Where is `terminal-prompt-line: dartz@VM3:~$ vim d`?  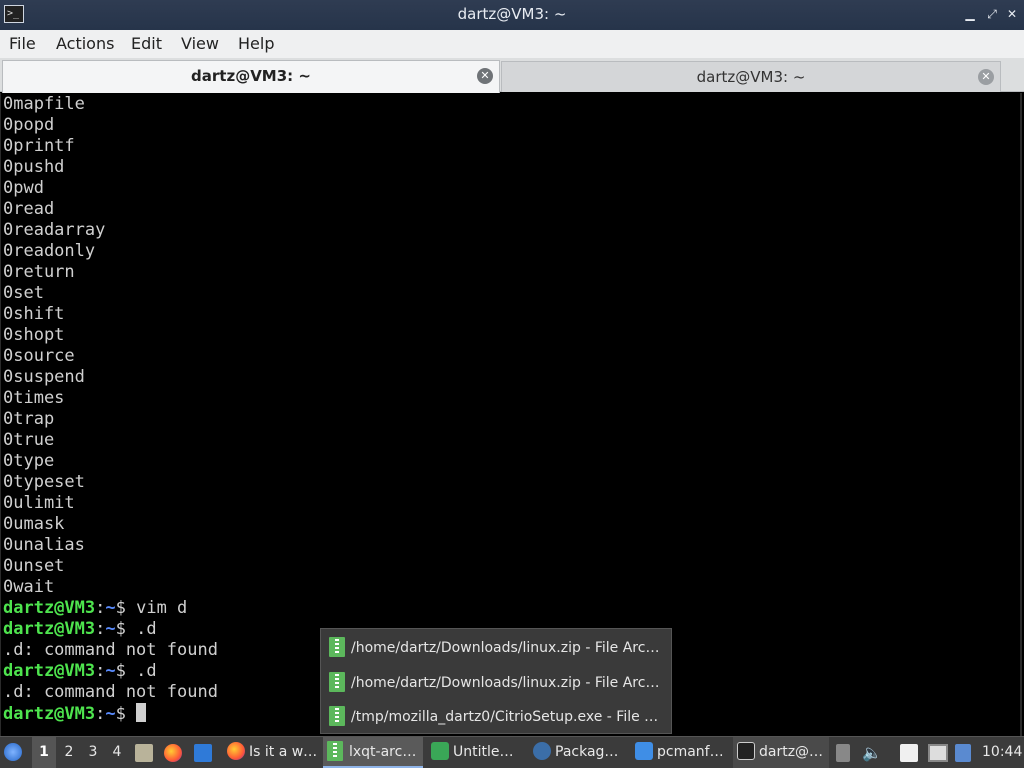 terminal-prompt-line: dartz@VM3:~$ vim d is located at coordinates (511, 608).